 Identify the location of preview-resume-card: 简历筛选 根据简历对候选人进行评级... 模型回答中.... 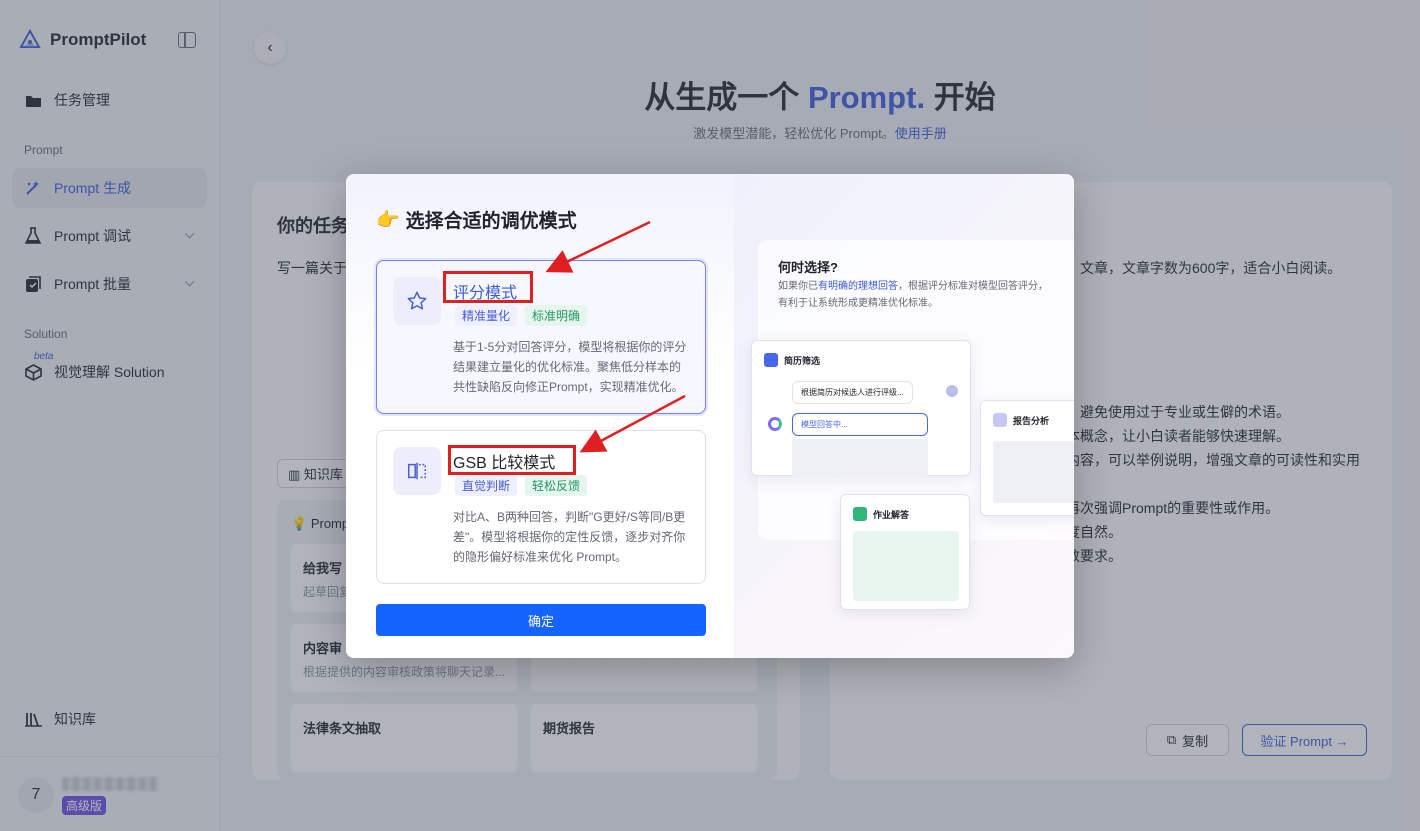
(861, 408).